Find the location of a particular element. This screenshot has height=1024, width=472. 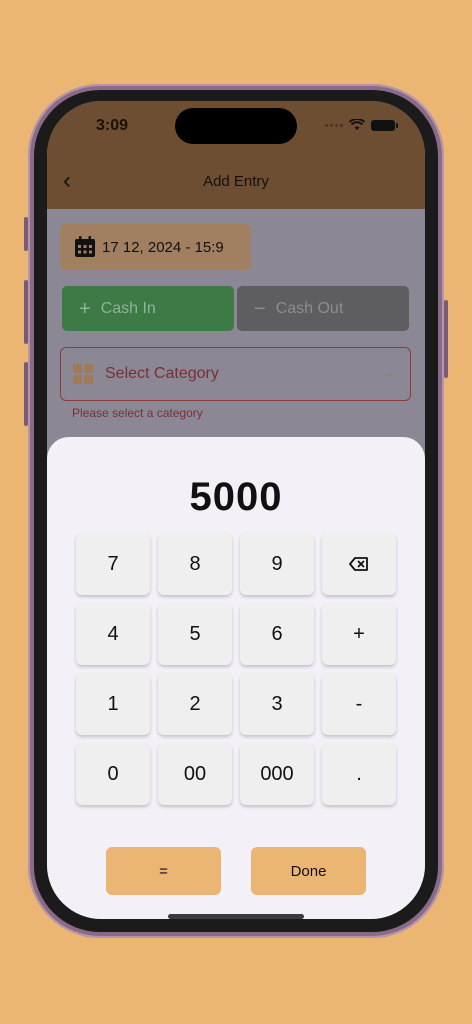

date-picker-button: 17 12, 2024 - 15:9 is located at coordinates (155, 247).